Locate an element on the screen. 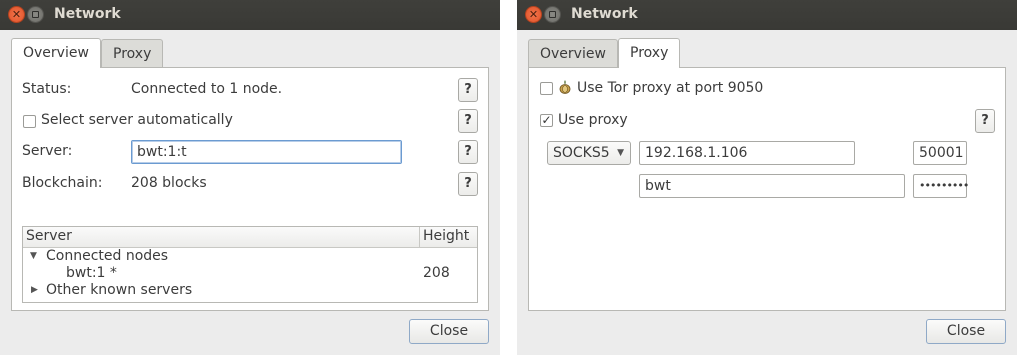  server-label: Server: is located at coordinates (47, 151).